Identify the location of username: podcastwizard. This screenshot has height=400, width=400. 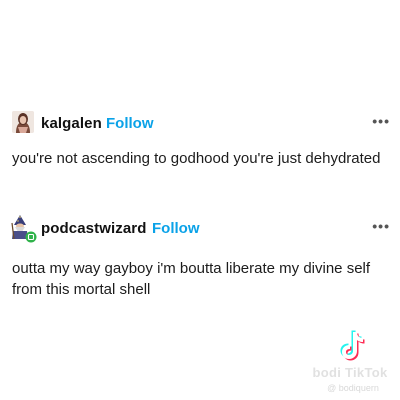
(94, 228).